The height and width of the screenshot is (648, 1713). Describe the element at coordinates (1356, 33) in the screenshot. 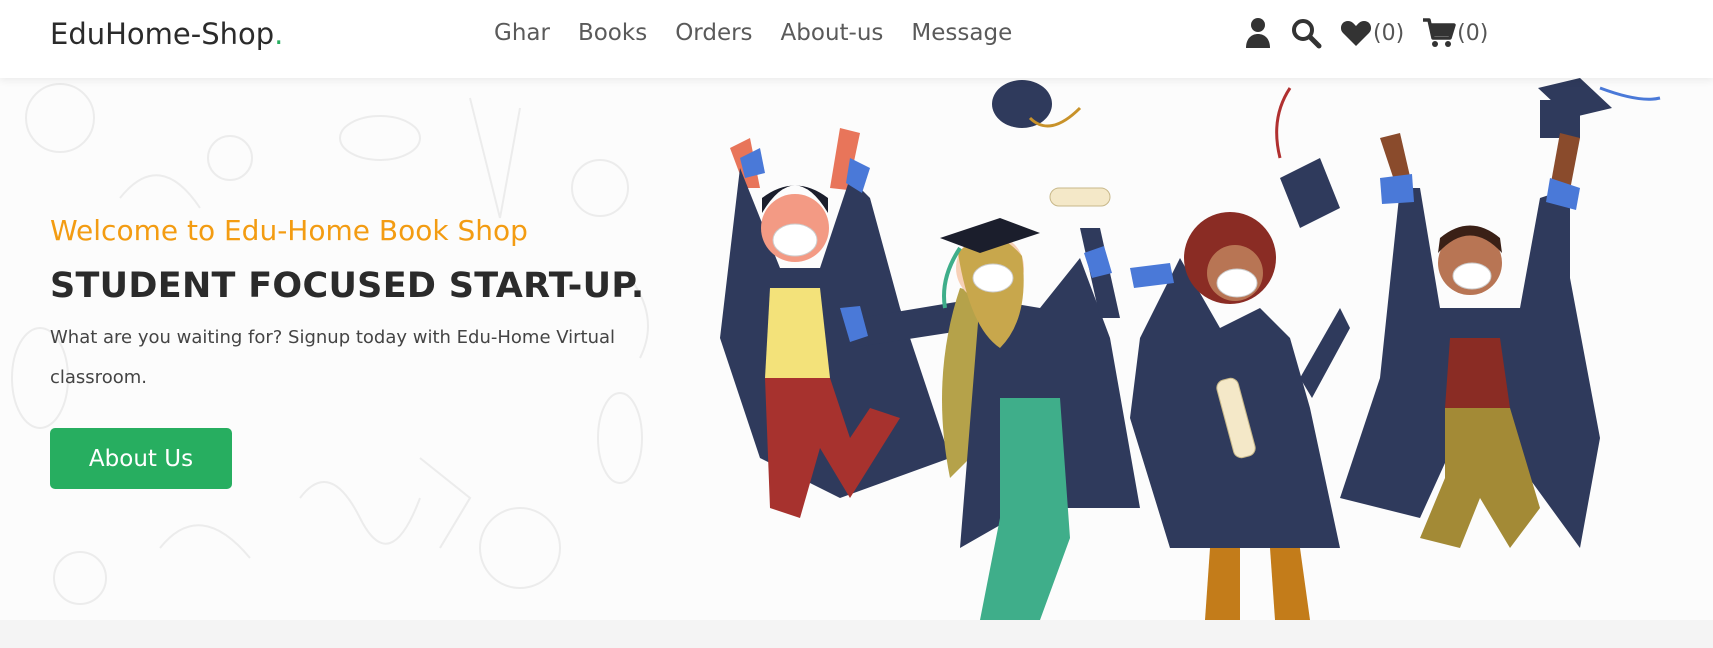

I see `heart-icon` at that location.